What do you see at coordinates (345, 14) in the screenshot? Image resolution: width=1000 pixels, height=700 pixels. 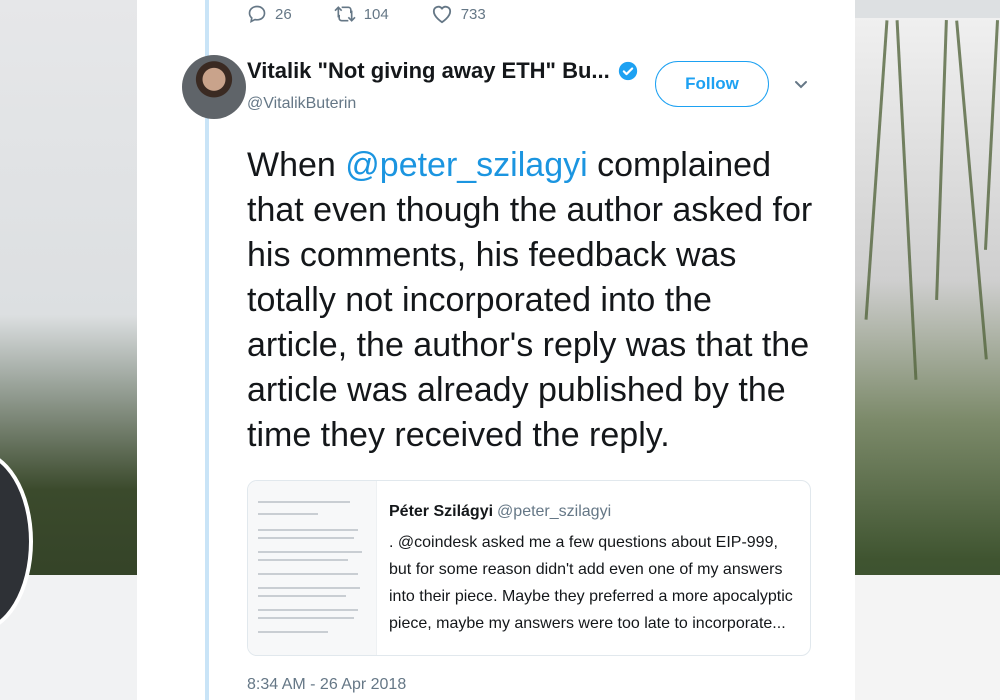 I see `retweet-icon` at bounding box center [345, 14].